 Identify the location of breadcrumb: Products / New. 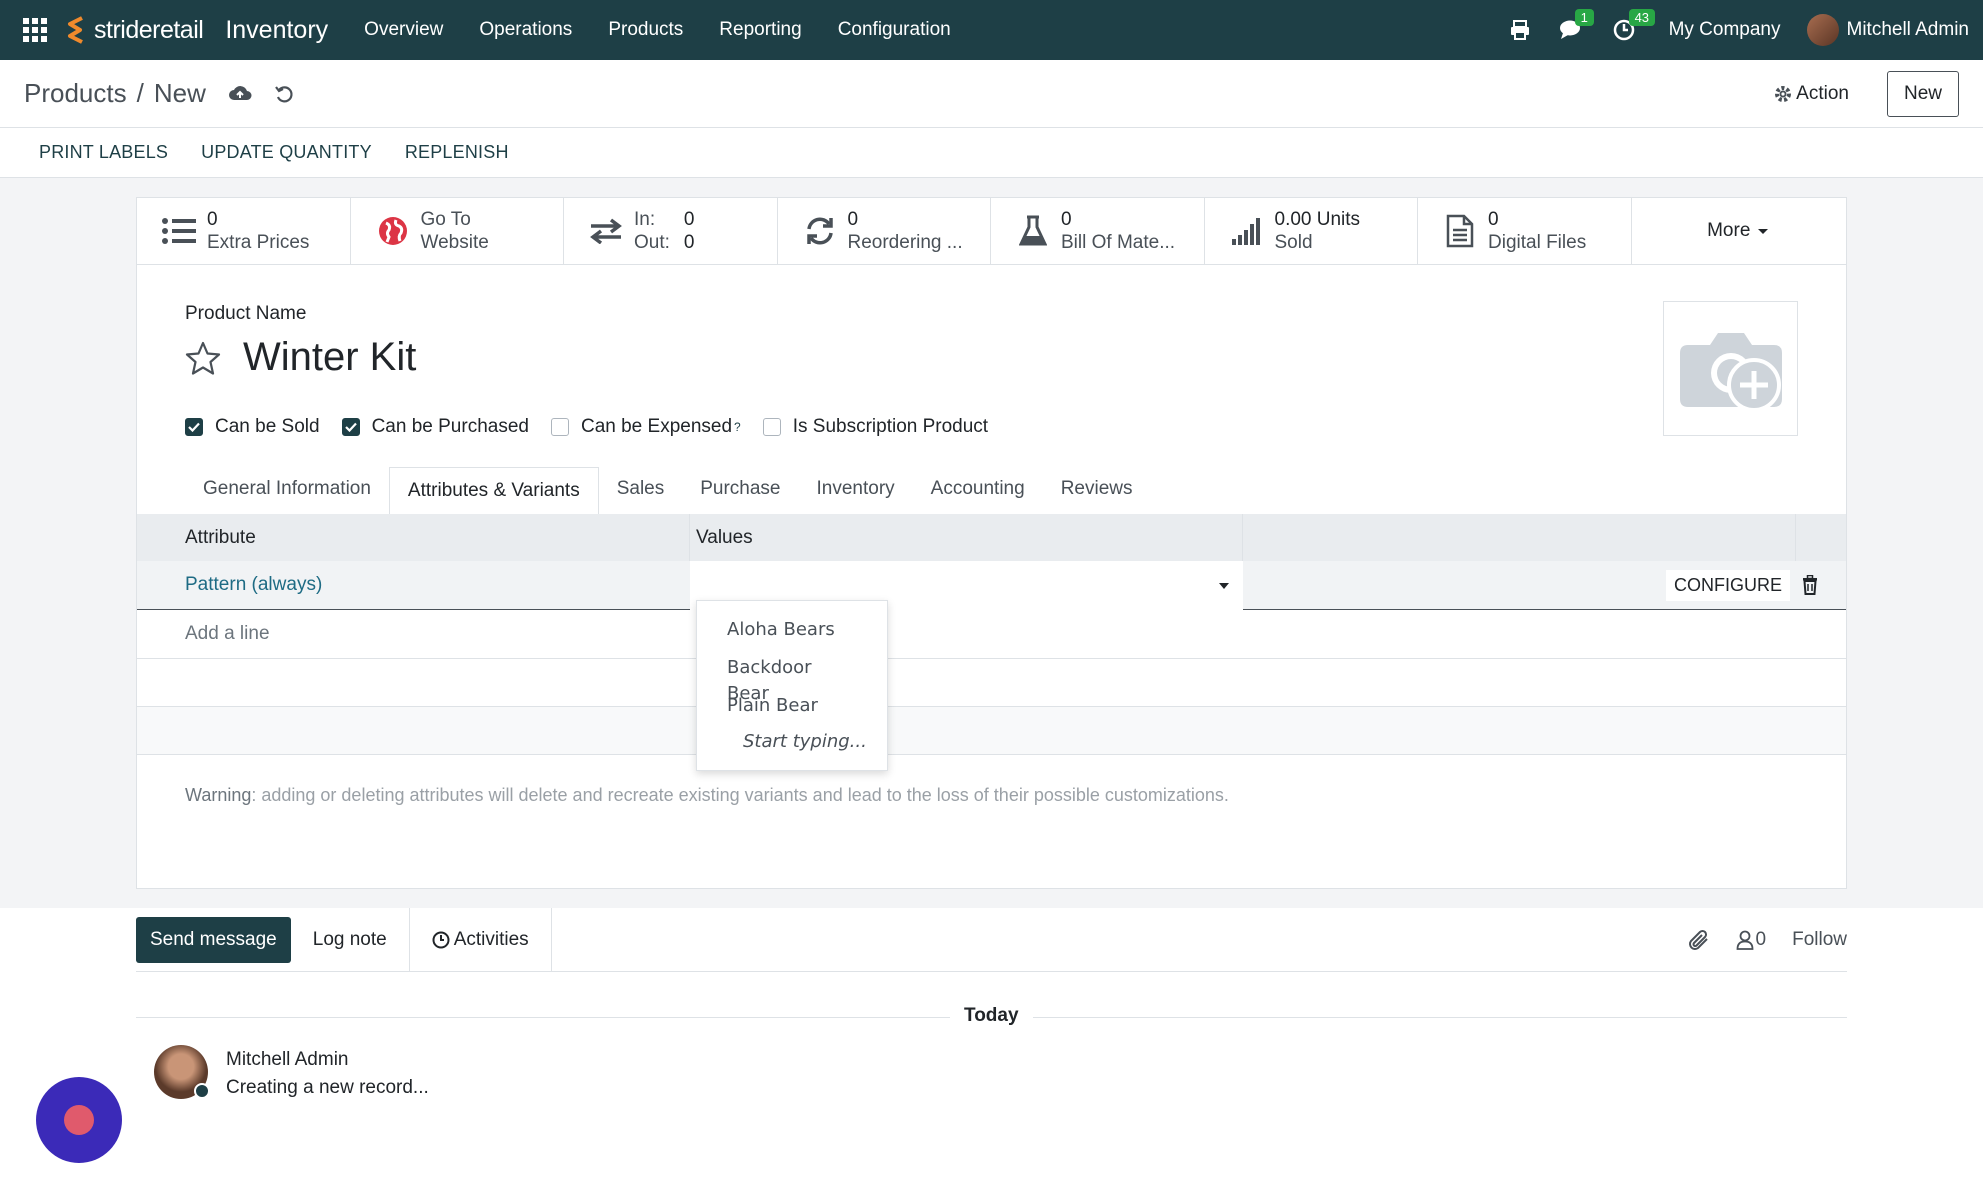
(115, 93).